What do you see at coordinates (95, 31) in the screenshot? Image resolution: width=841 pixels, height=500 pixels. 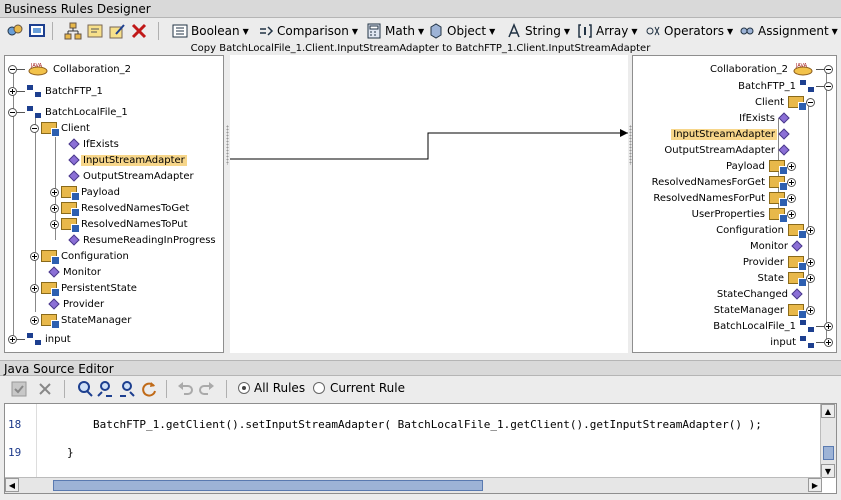 I see `note-icon` at bounding box center [95, 31].